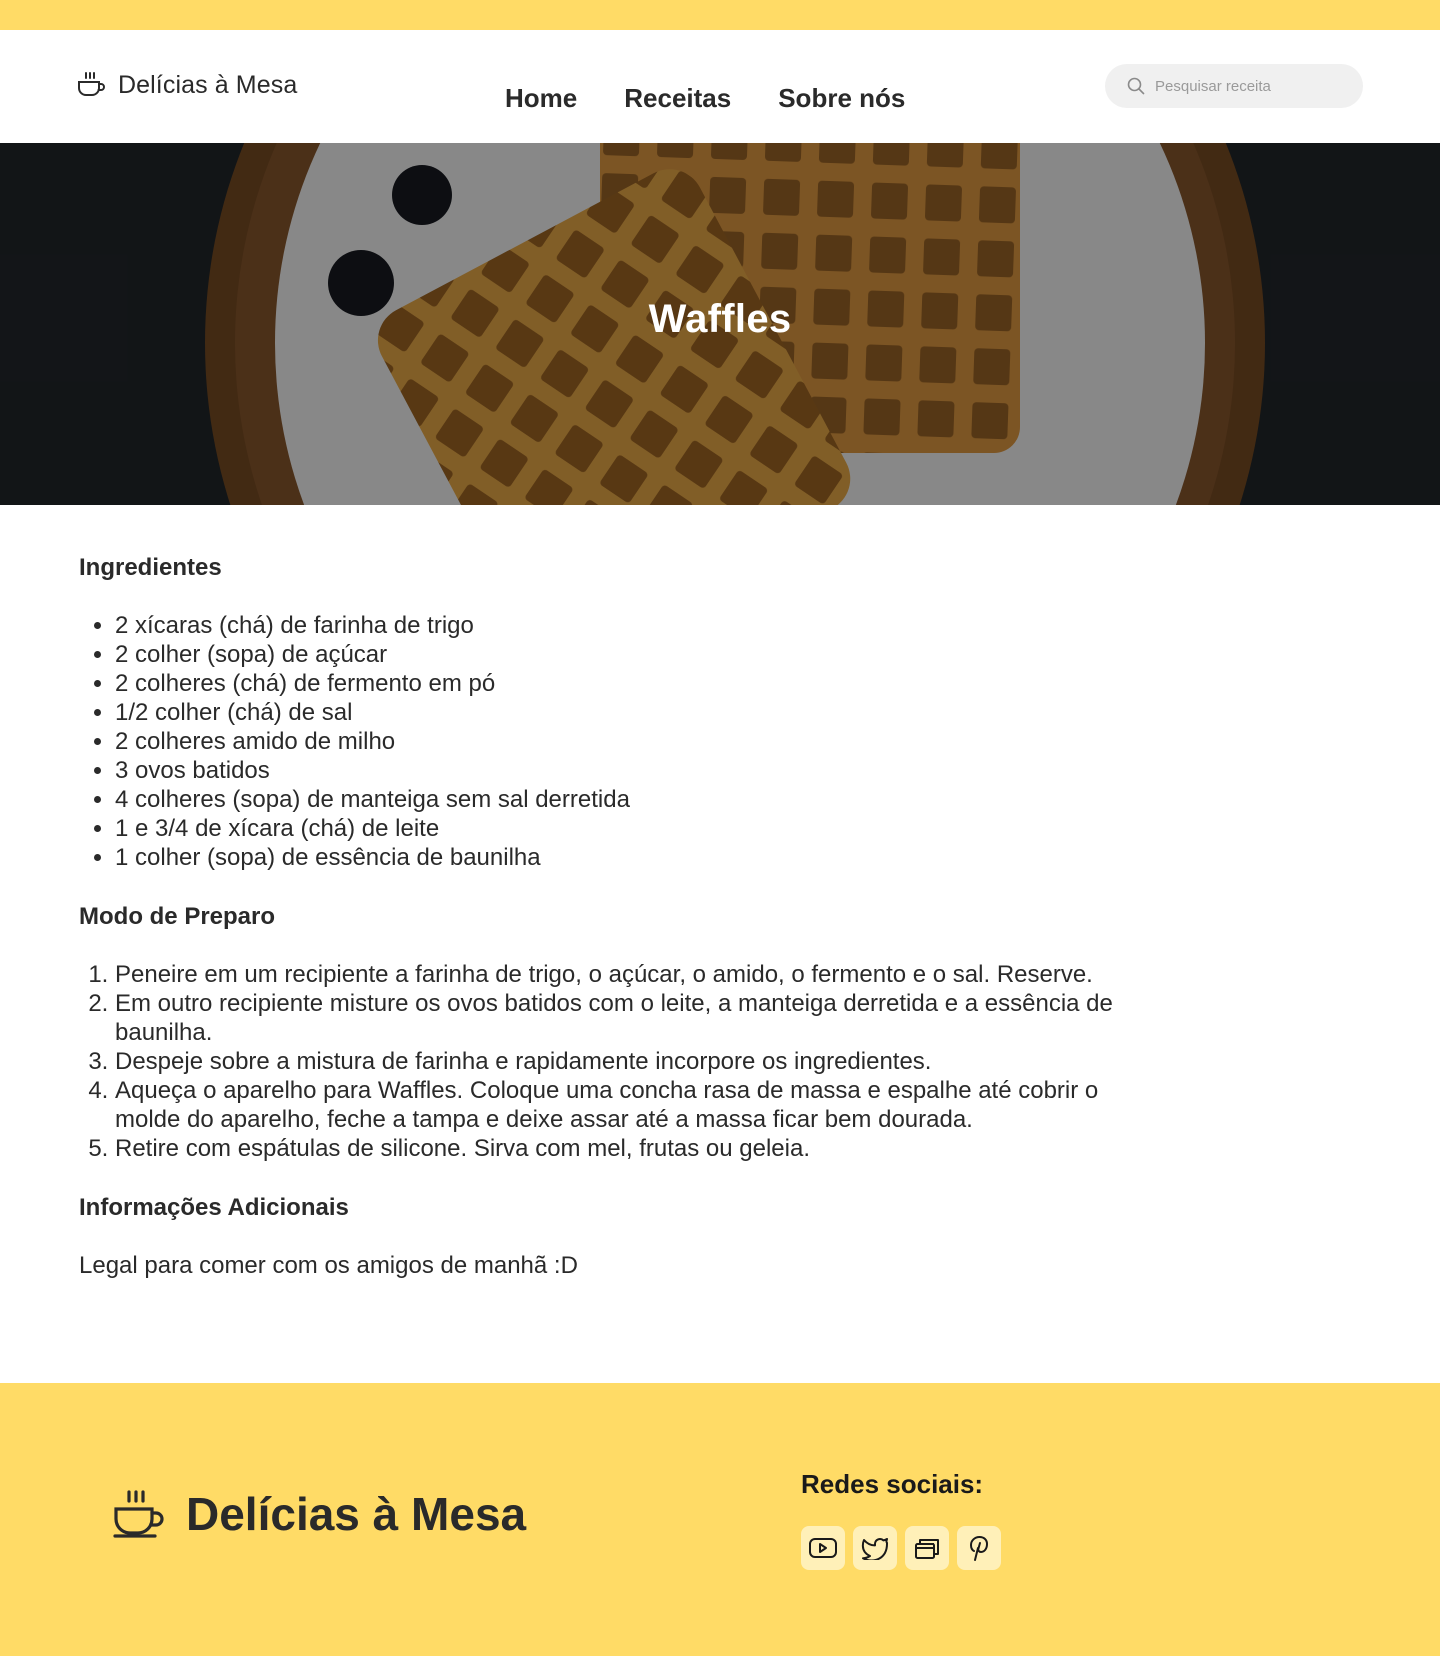  I want to click on main-nav: Home Receitas Sobre nós, so click(705, 100).